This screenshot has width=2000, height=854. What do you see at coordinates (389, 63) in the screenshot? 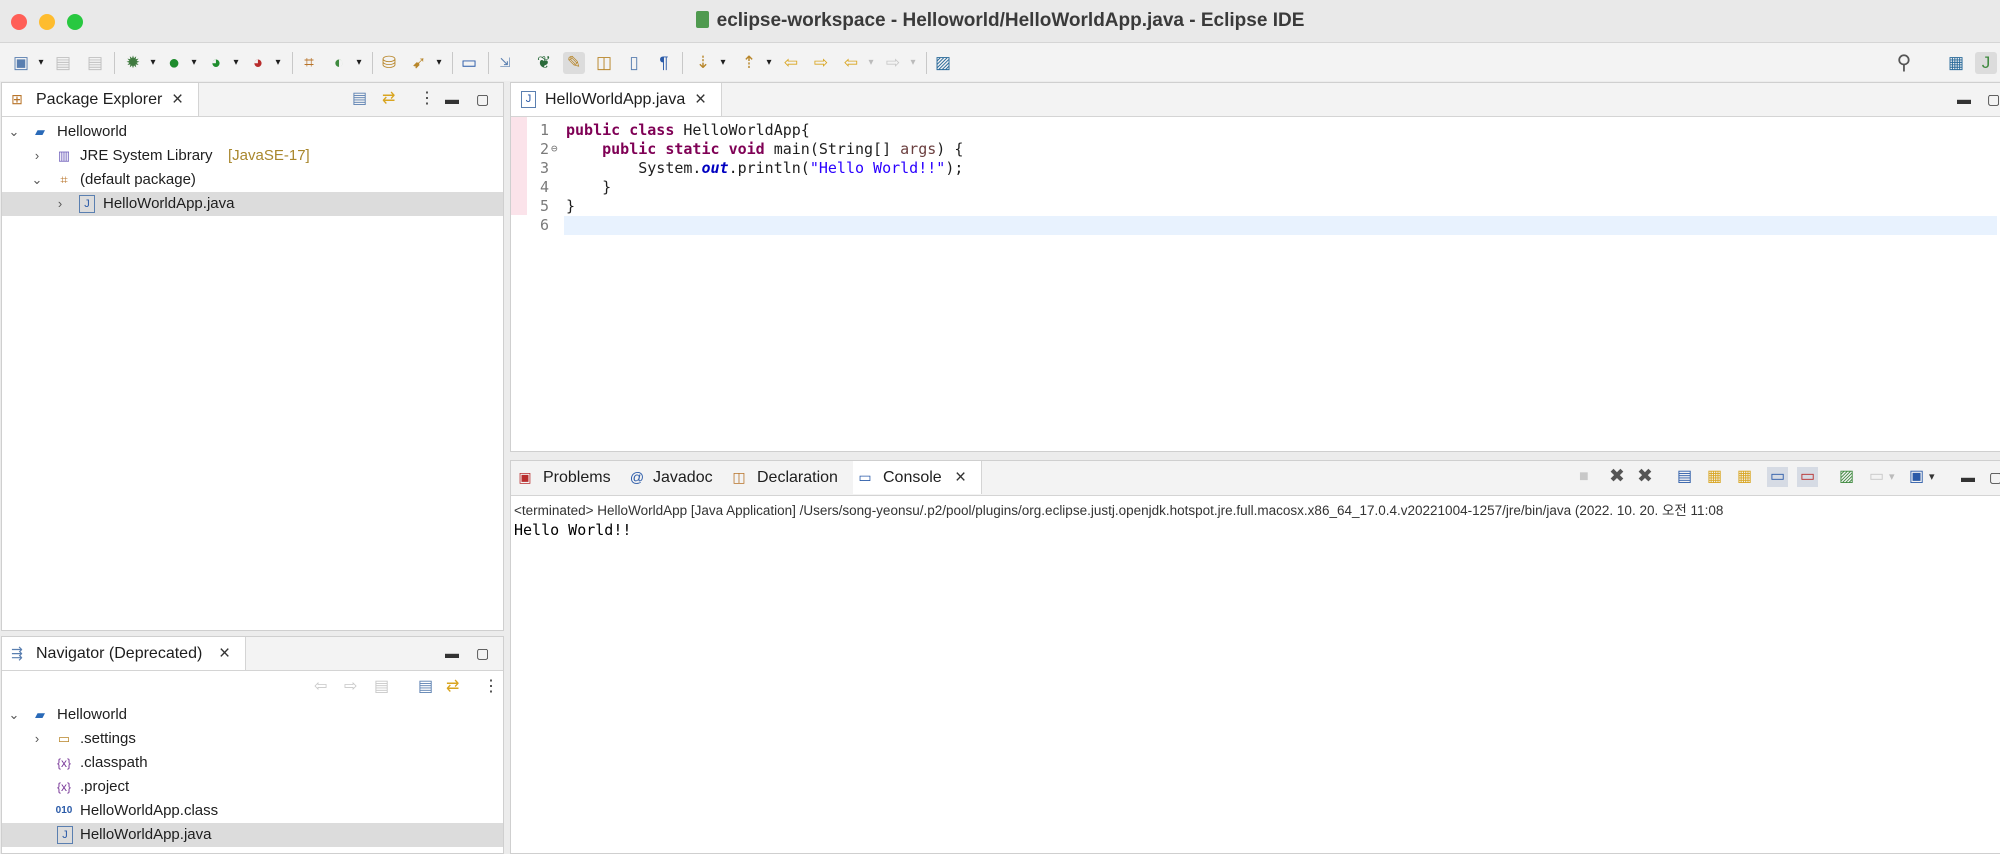
I see `open-type-icon: ⛁` at bounding box center [389, 63].